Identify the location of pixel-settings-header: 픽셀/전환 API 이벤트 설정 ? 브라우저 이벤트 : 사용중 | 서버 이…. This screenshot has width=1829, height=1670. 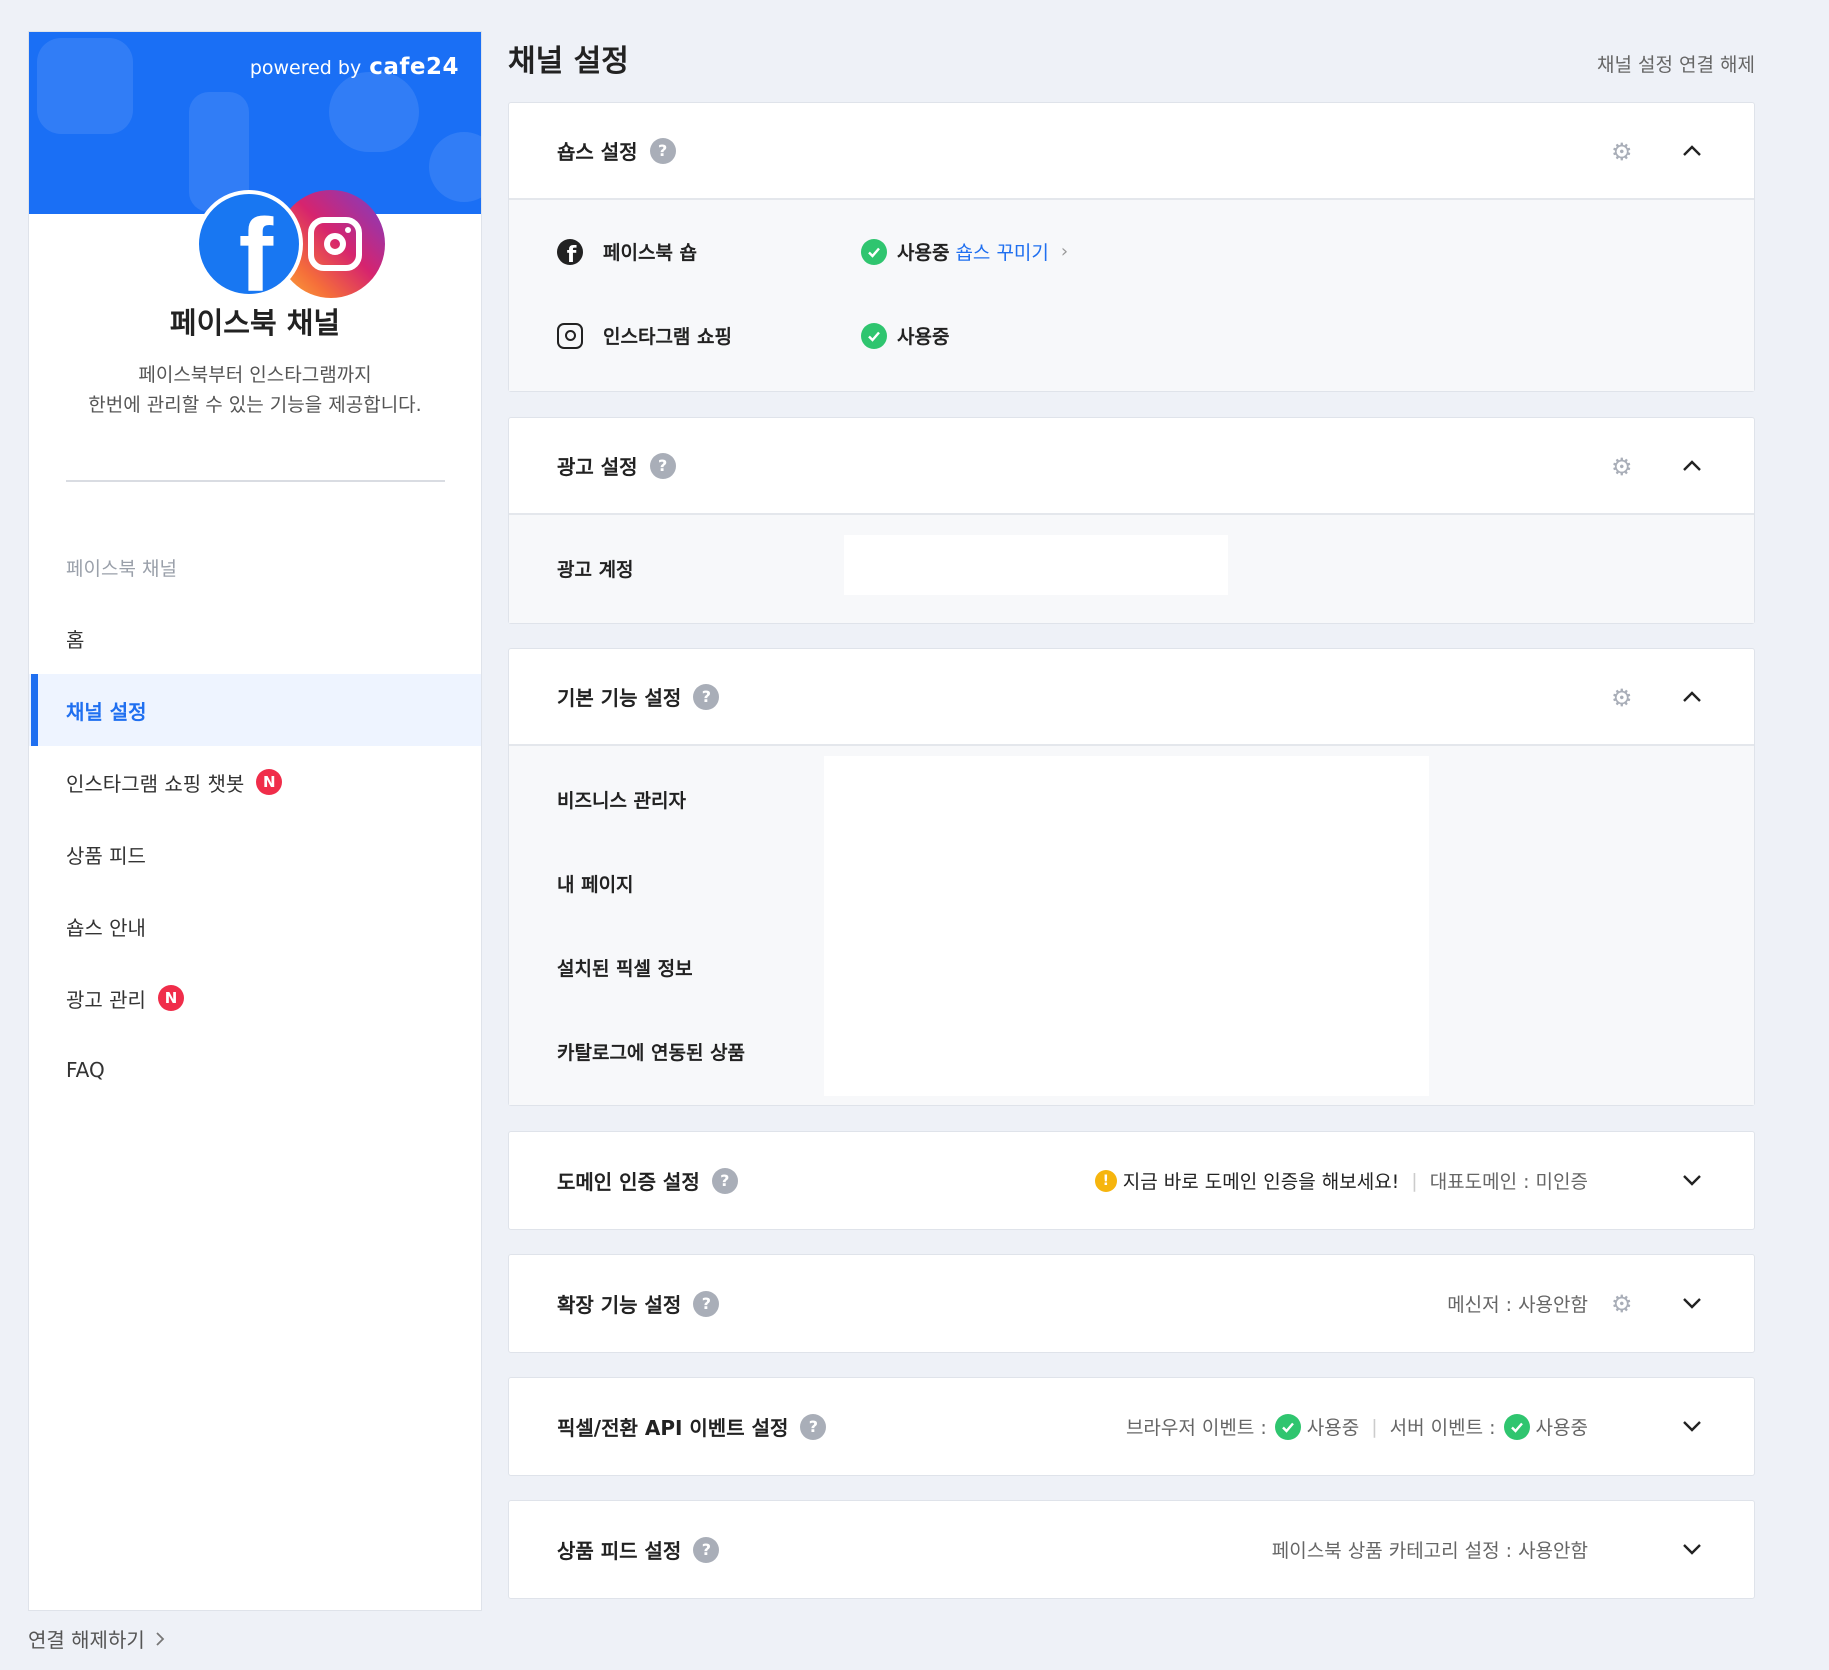
(1131, 1426).